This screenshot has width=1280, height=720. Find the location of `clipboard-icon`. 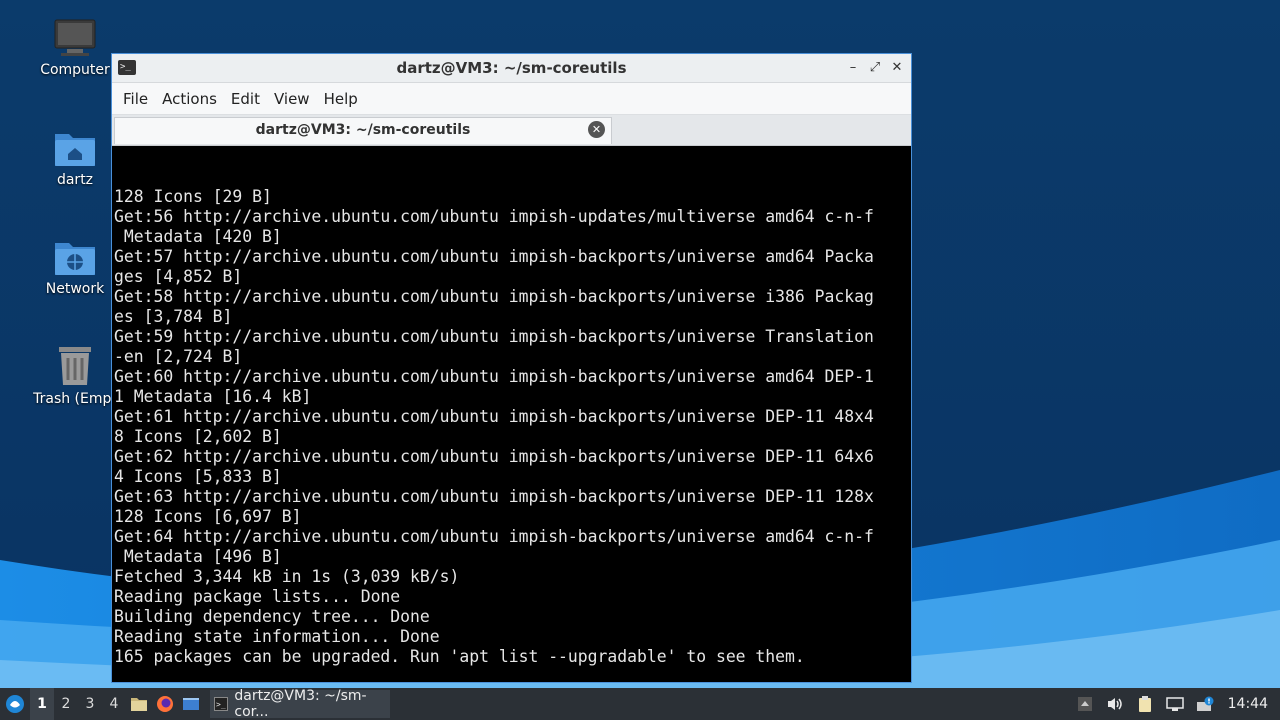

clipboard-icon is located at coordinates (1144, 704).